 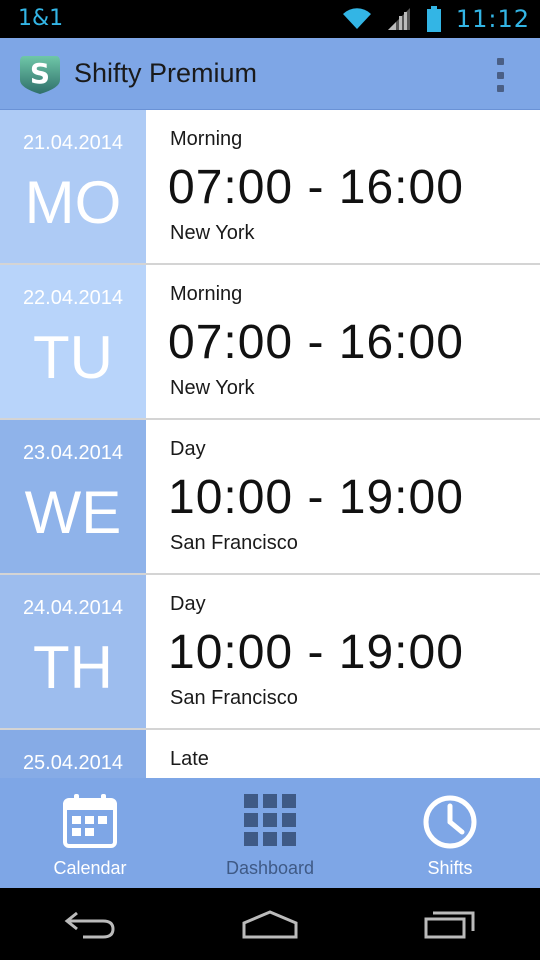 I want to click on recents-icon, so click(x=449, y=925).